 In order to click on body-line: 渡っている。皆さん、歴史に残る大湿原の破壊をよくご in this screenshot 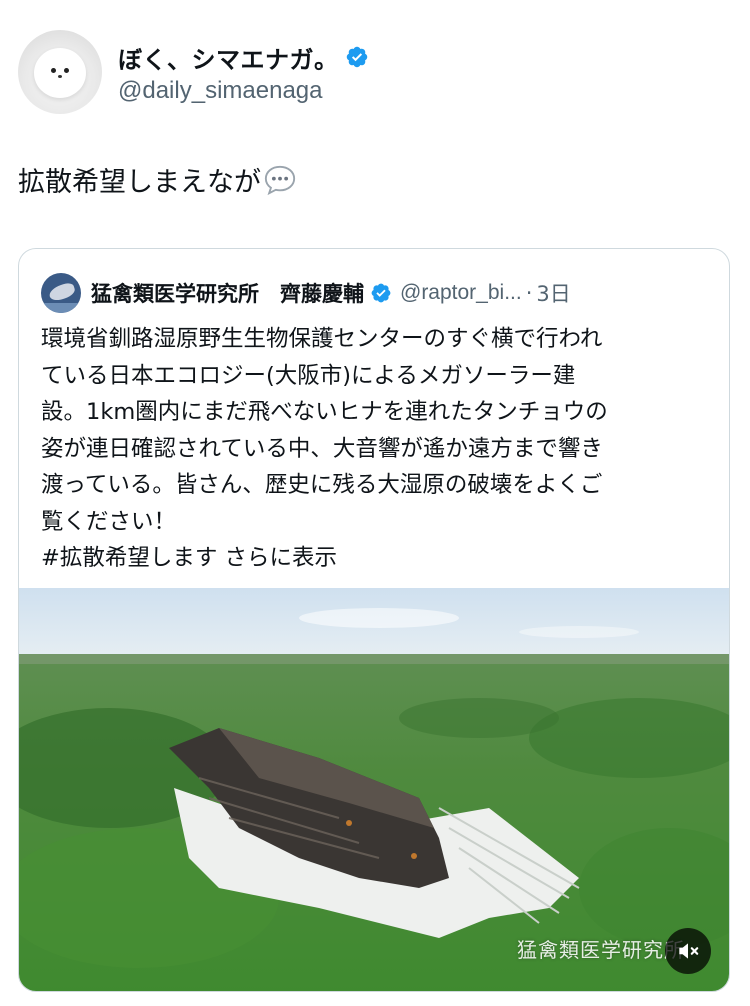, I will do `click(322, 485)`.